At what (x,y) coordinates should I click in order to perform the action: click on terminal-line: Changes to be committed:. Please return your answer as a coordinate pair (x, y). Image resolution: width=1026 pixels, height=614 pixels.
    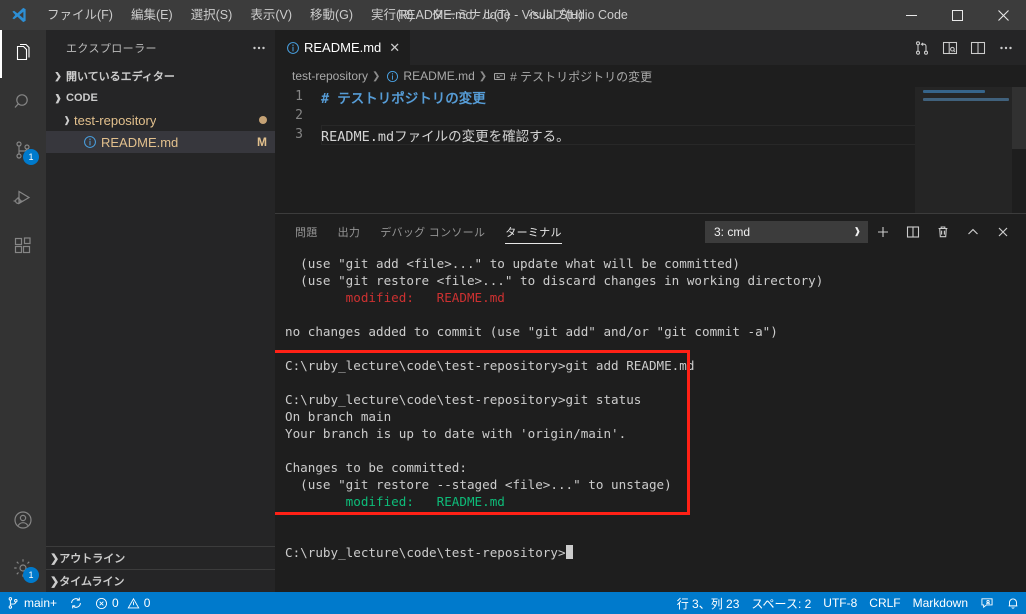
    Looking at the image, I should click on (376, 467).